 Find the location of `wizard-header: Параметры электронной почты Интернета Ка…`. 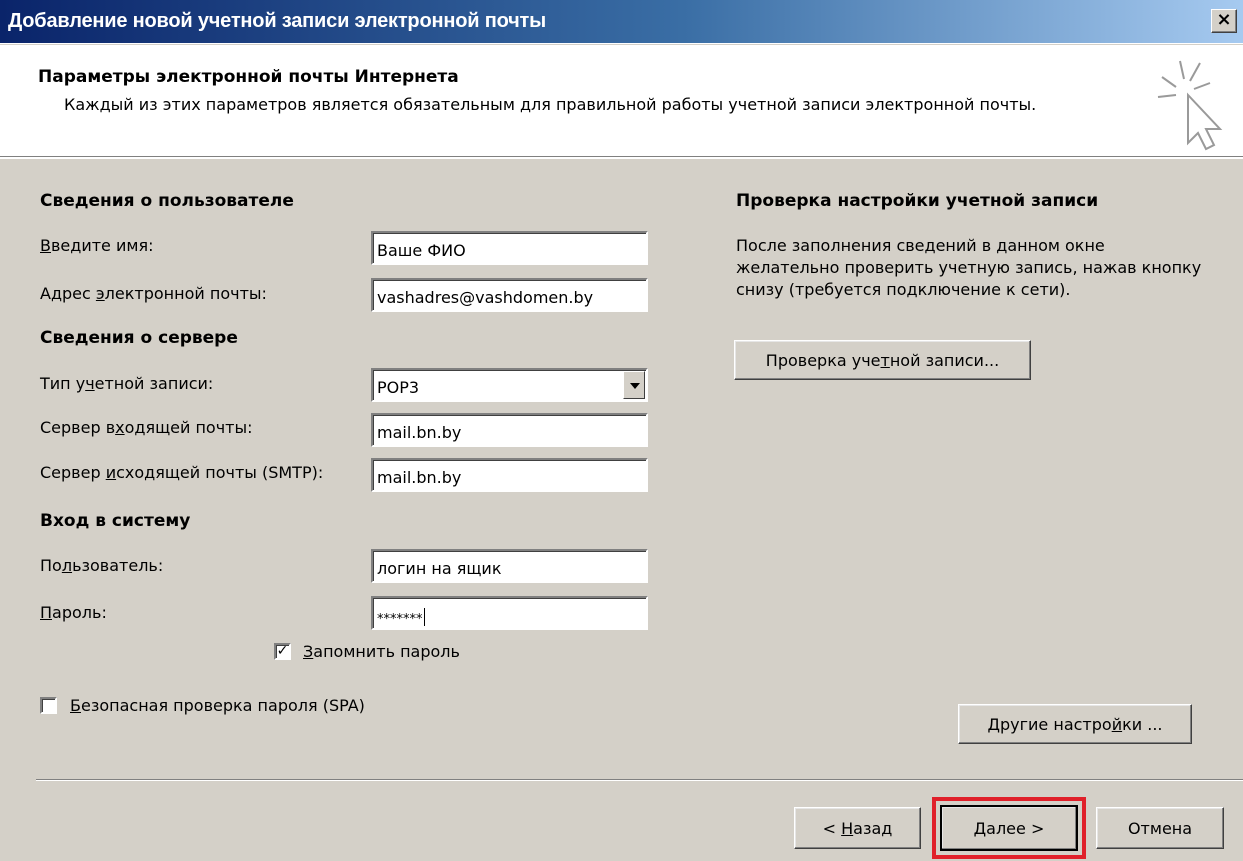

wizard-header: Параметры электронной почты Интернета Ка… is located at coordinates (621, 101).